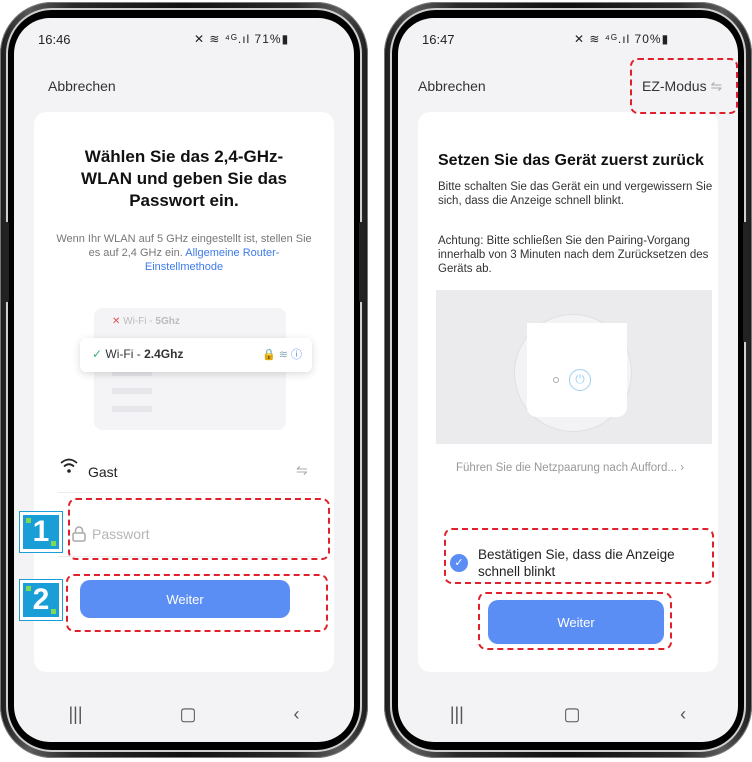 This screenshot has height=762, width=752. Describe the element at coordinates (164, 354) in the screenshot. I see `wifi-24g-band: 2.4Ghz` at that location.